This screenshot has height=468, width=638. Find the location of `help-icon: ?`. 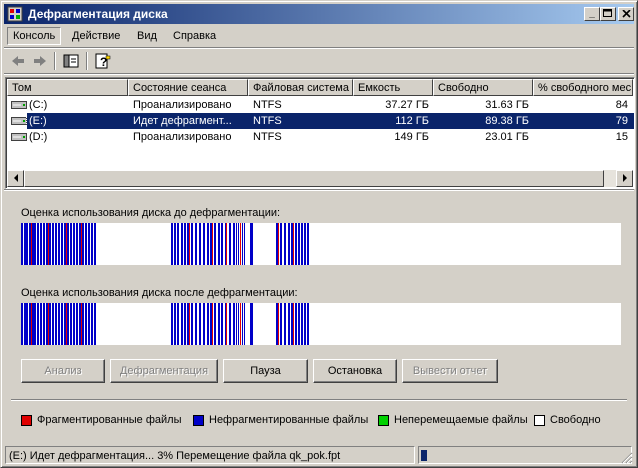

help-icon: ? is located at coordinates (103, 61).